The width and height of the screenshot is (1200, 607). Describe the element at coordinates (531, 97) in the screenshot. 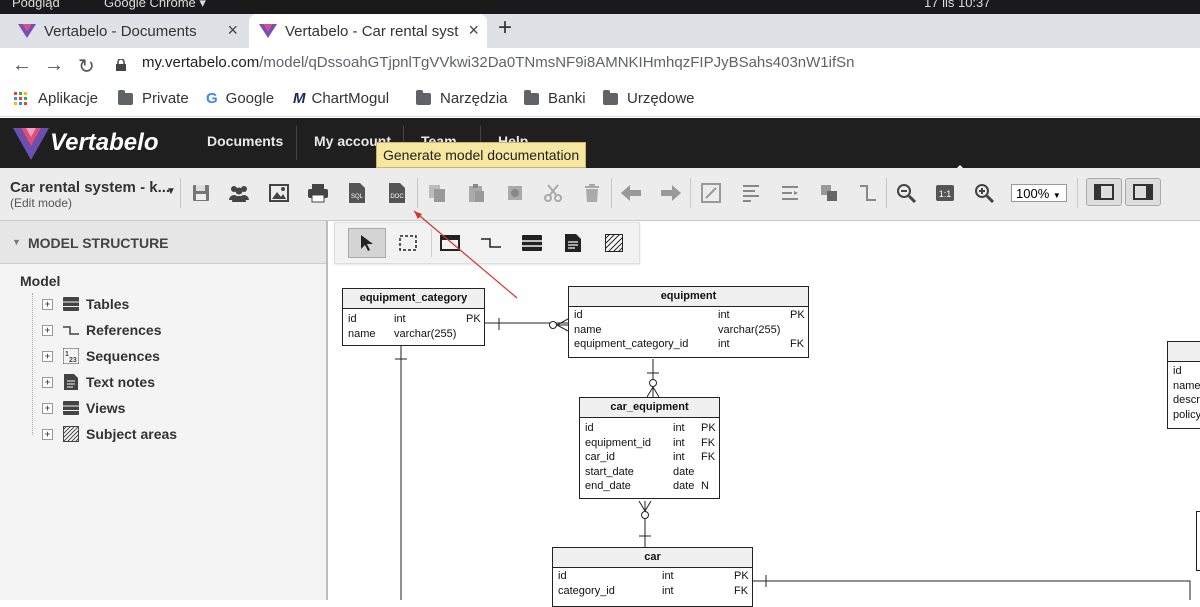

I see `folder-icon` at that location.